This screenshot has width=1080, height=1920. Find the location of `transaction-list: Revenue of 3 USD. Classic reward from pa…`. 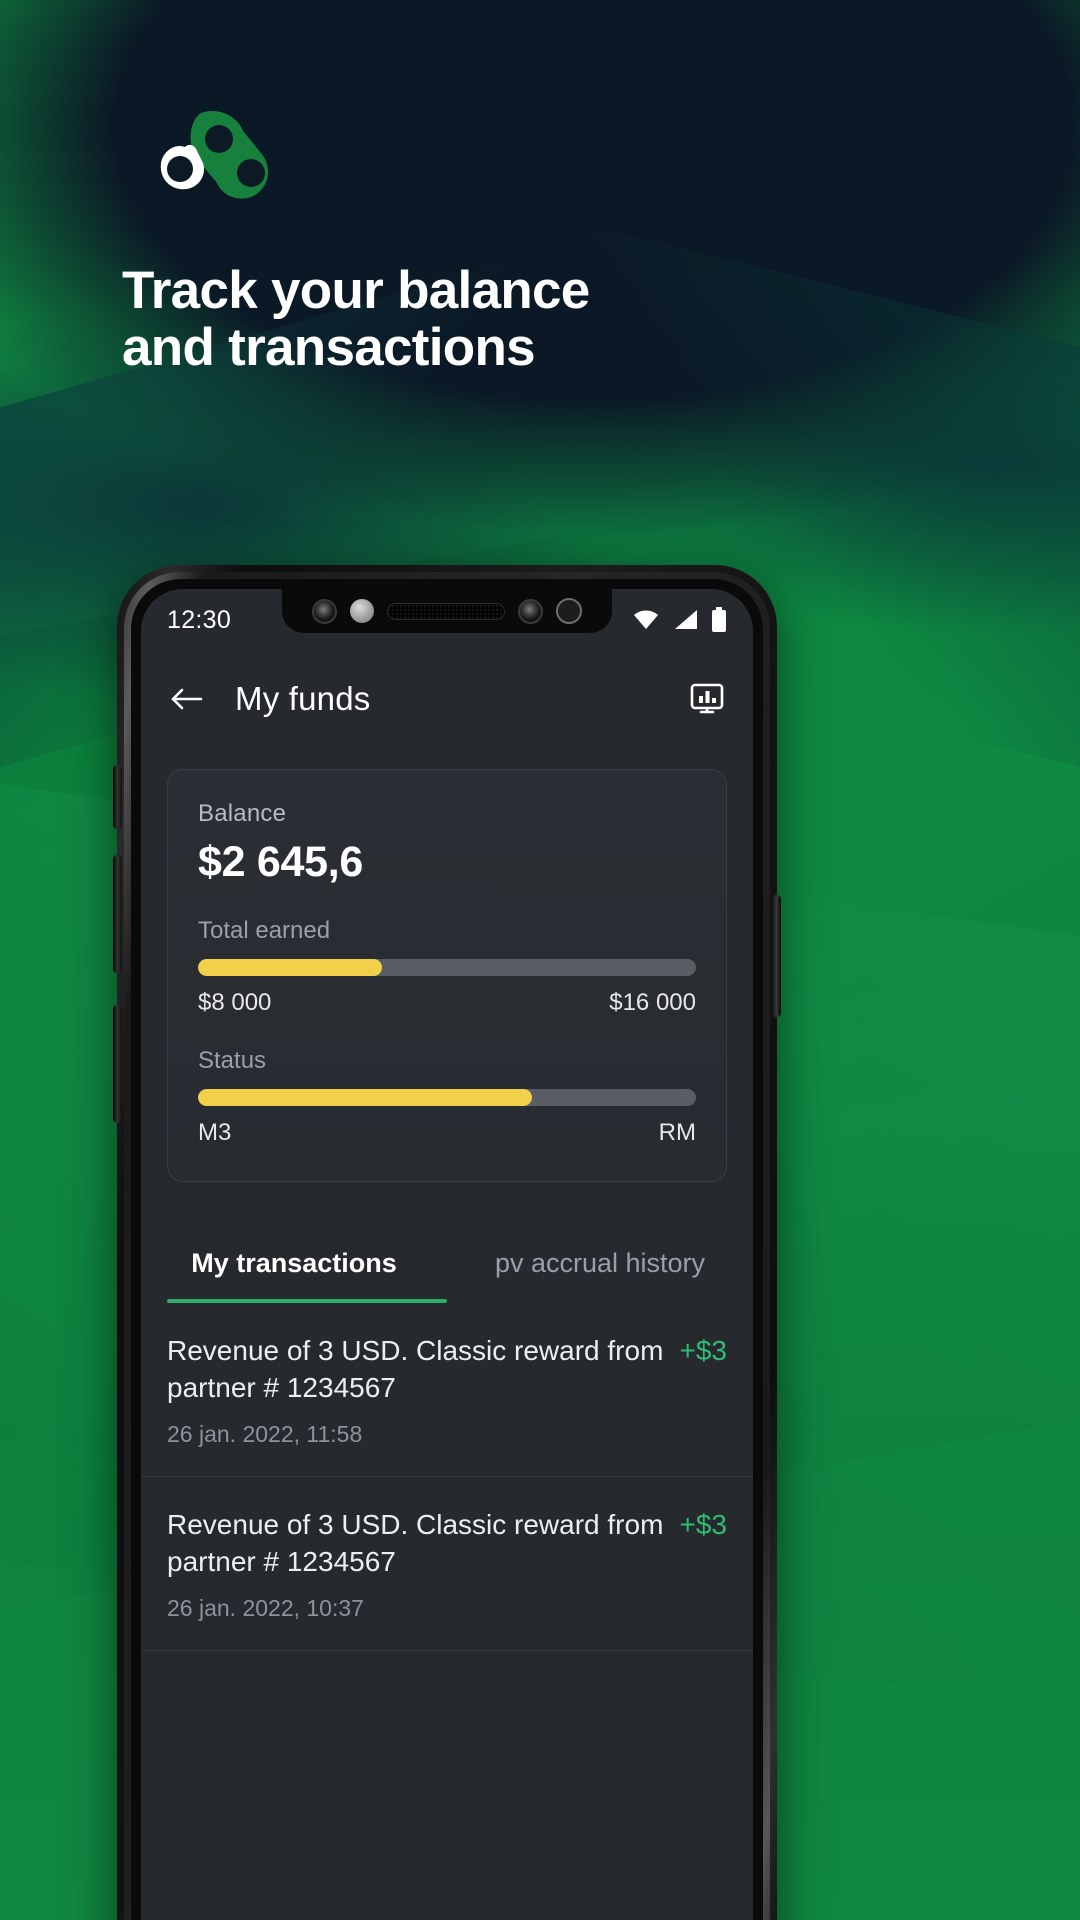

transaction-list: Revenue of 3 USD. Classic reward from pa… is located at coordinates (447, 1477).